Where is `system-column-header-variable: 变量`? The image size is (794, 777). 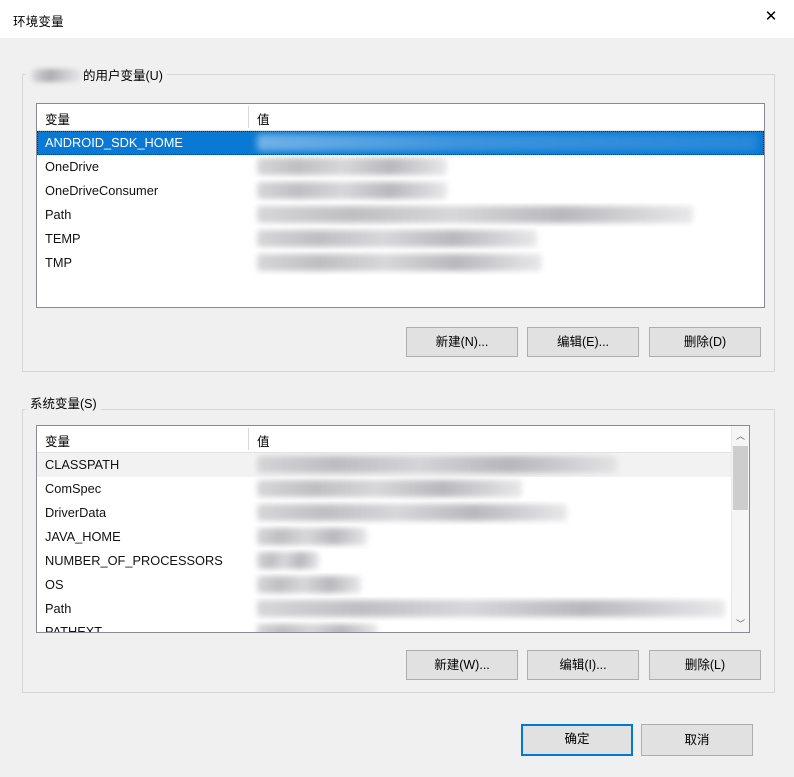
system-column-header-variable: 变量 is located at coordinates (57, 440).